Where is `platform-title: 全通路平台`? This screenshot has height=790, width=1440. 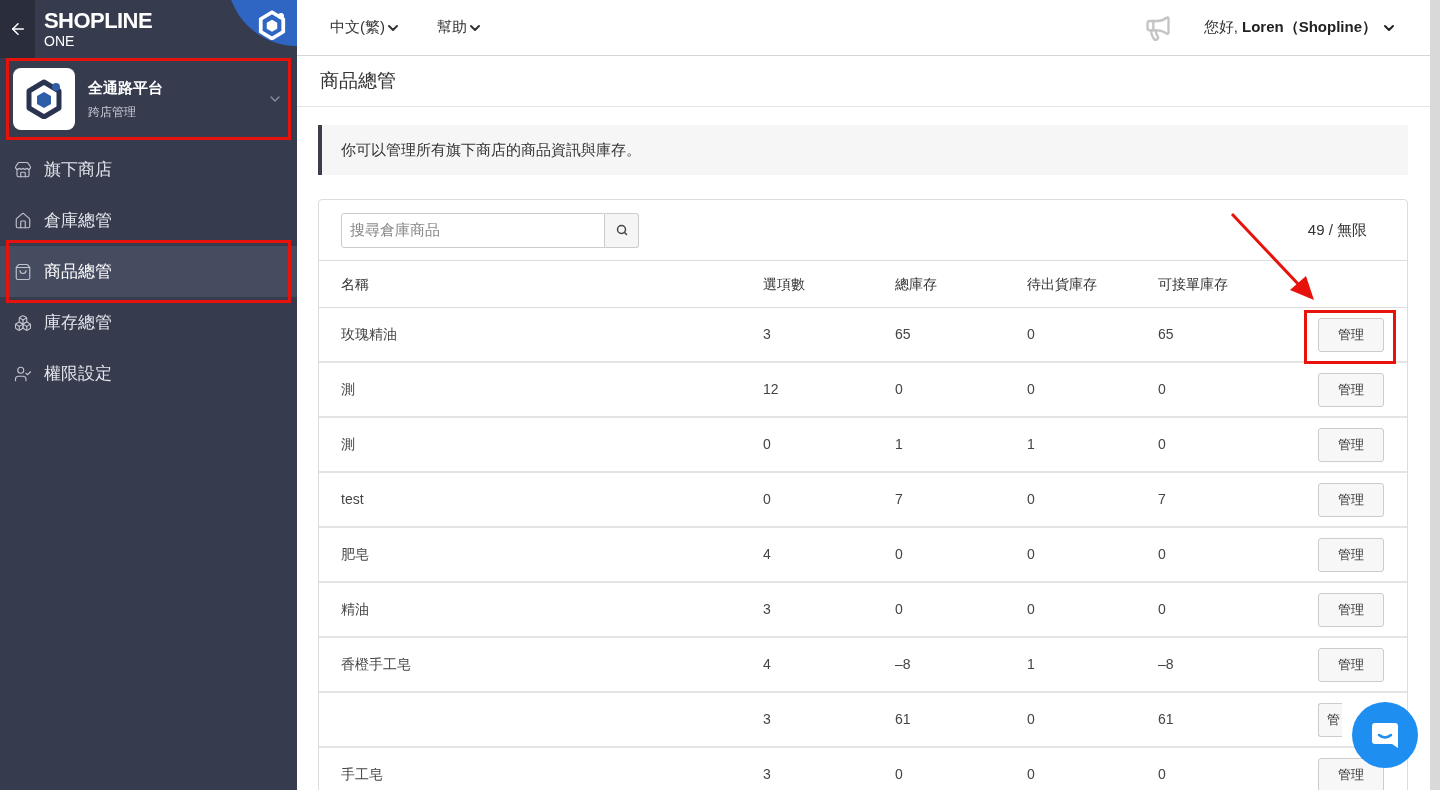 platform-title: 全通路平台 is located at coordinates (125, 88).